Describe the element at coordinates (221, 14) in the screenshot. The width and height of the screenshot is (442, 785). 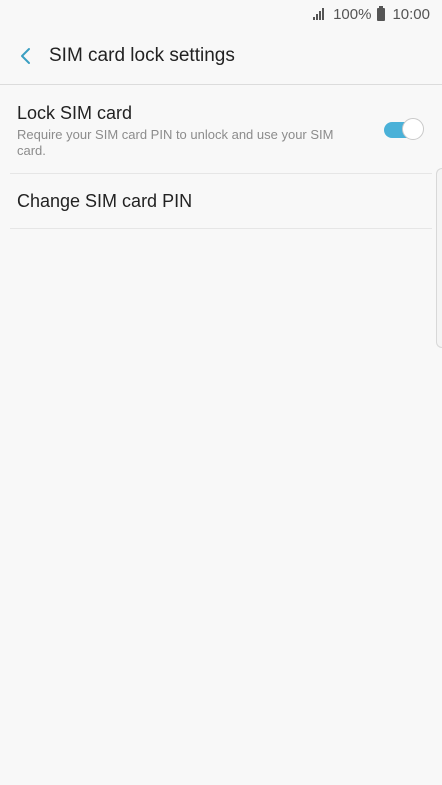
I see `status-bar: 100% 10:00` at that location.